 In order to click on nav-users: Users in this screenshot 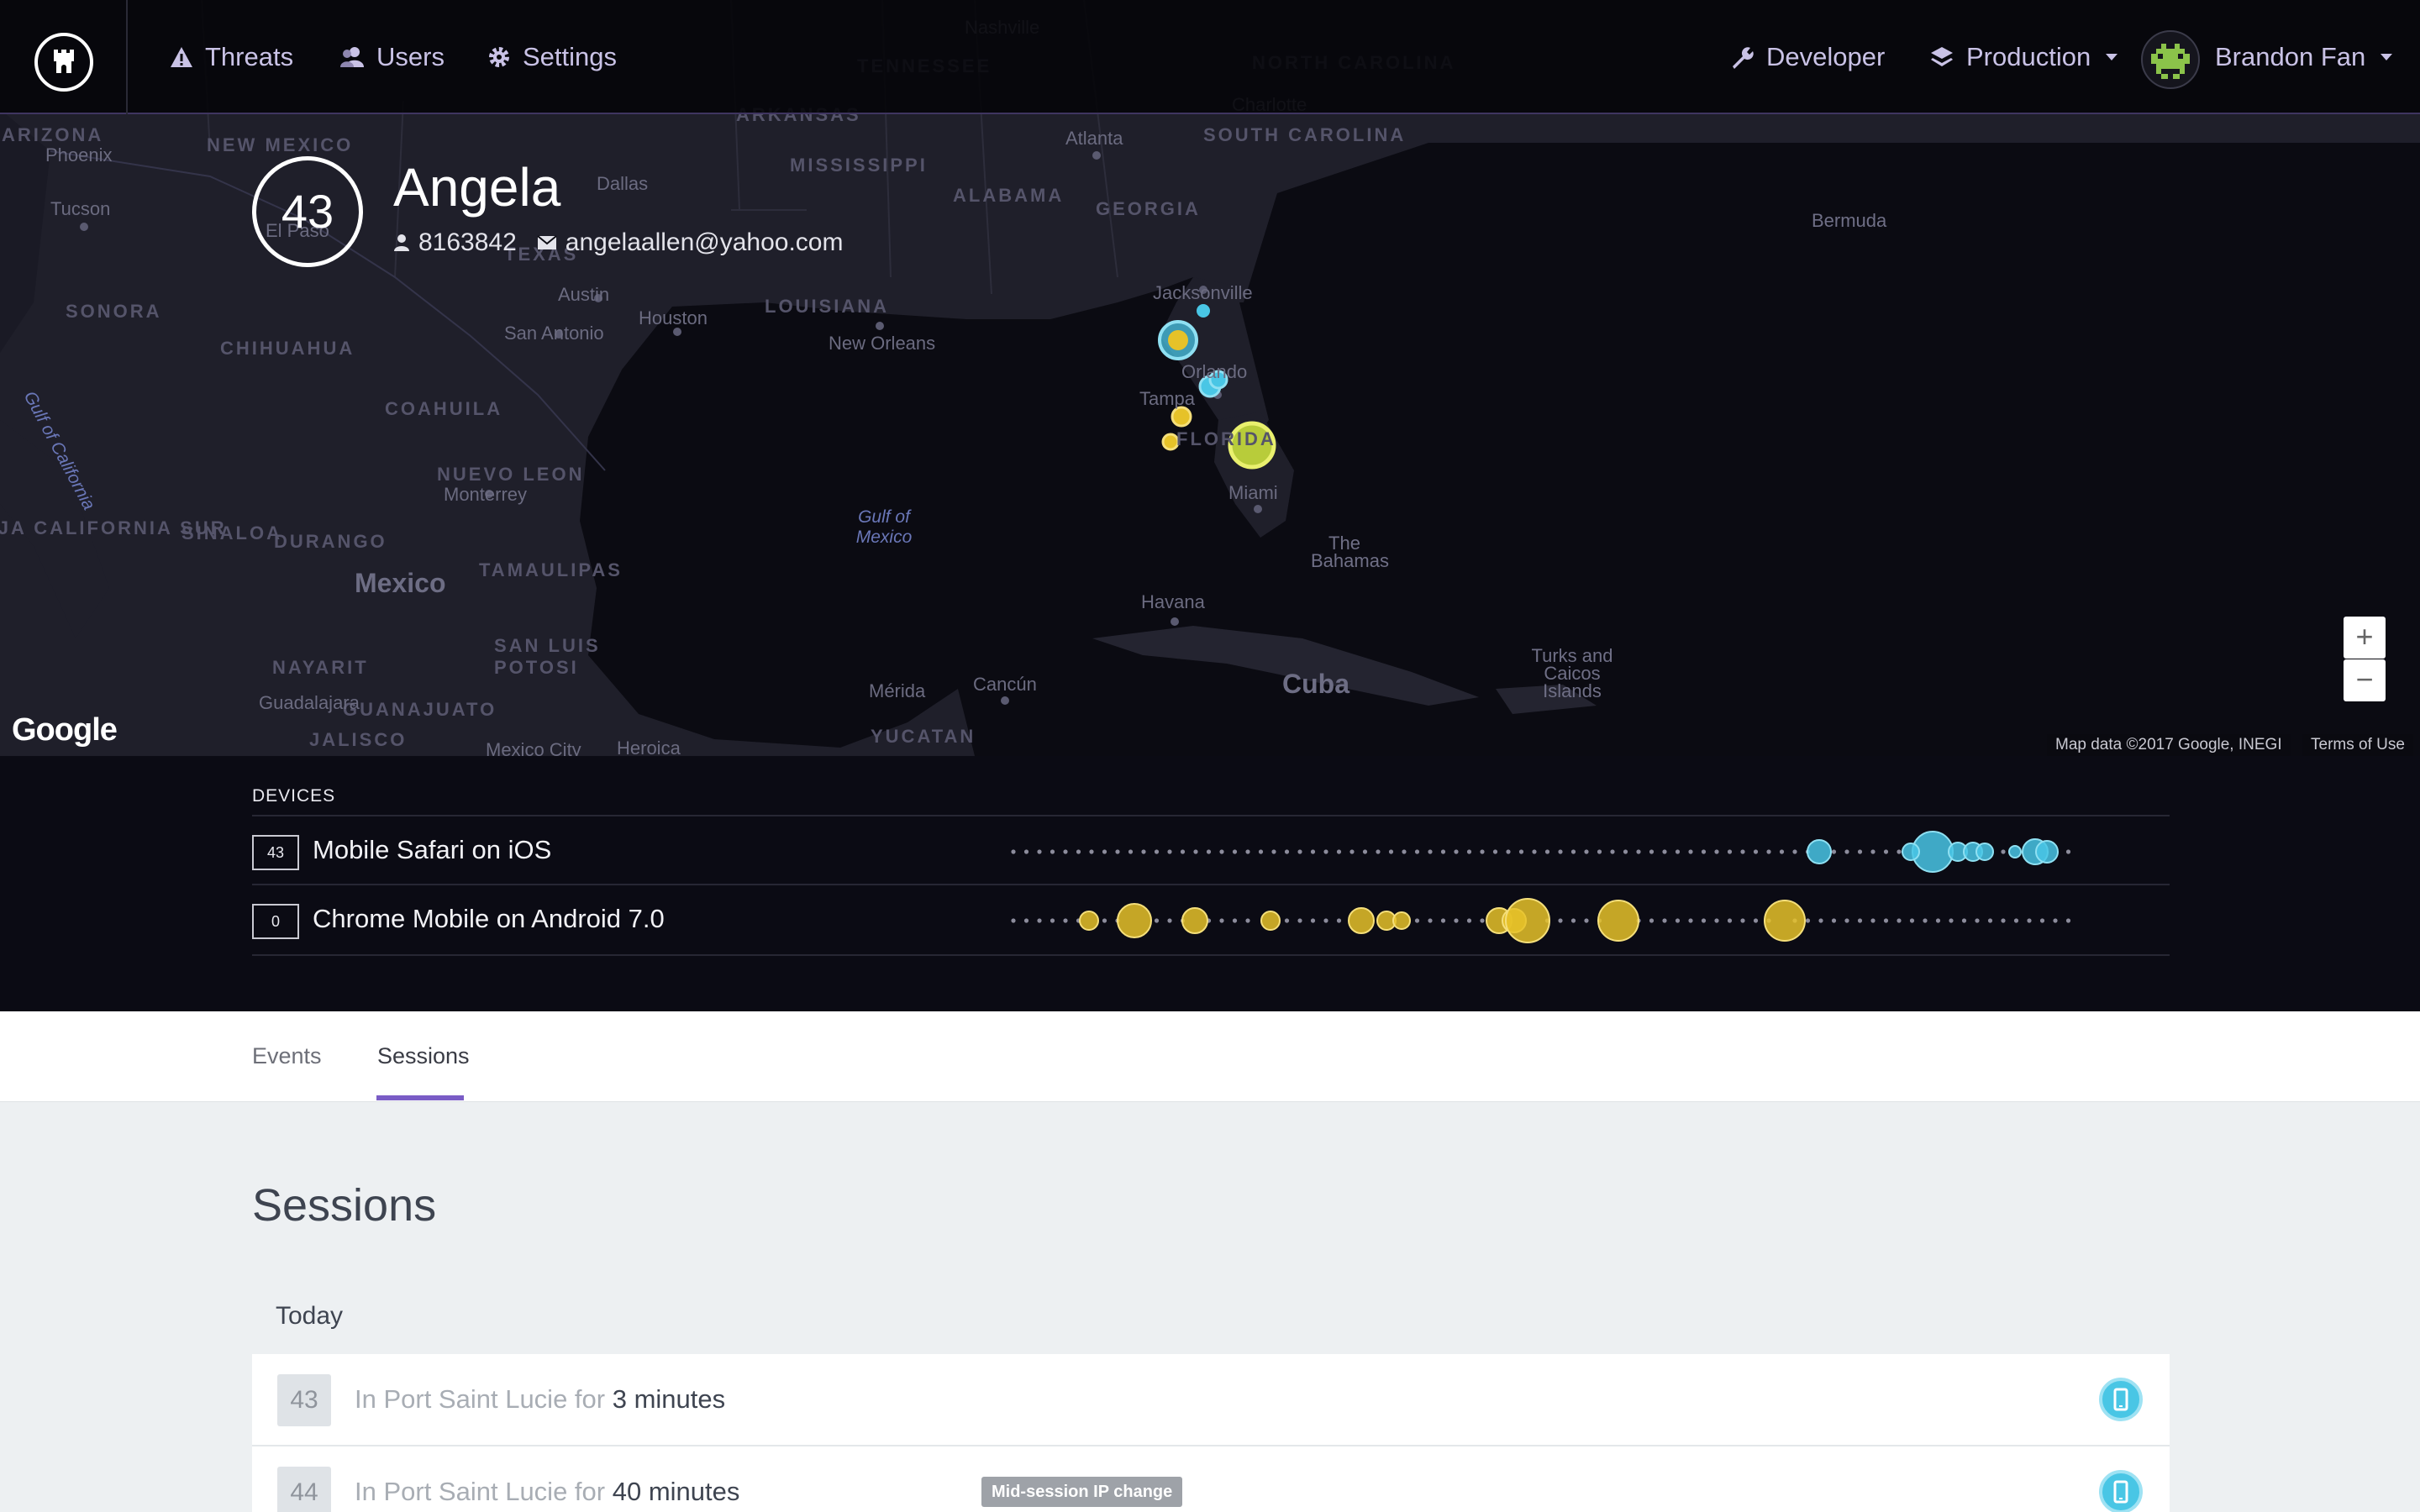, I will do `click(392, 57)`.